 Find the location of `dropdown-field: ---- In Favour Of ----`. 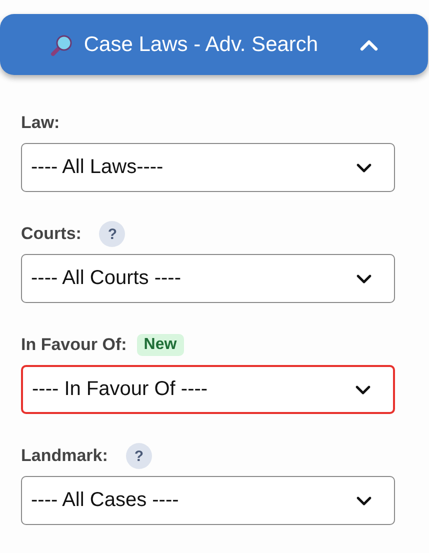

dropdown-field: ---- In Favour Of ---- is located at coordinates (208, 389).